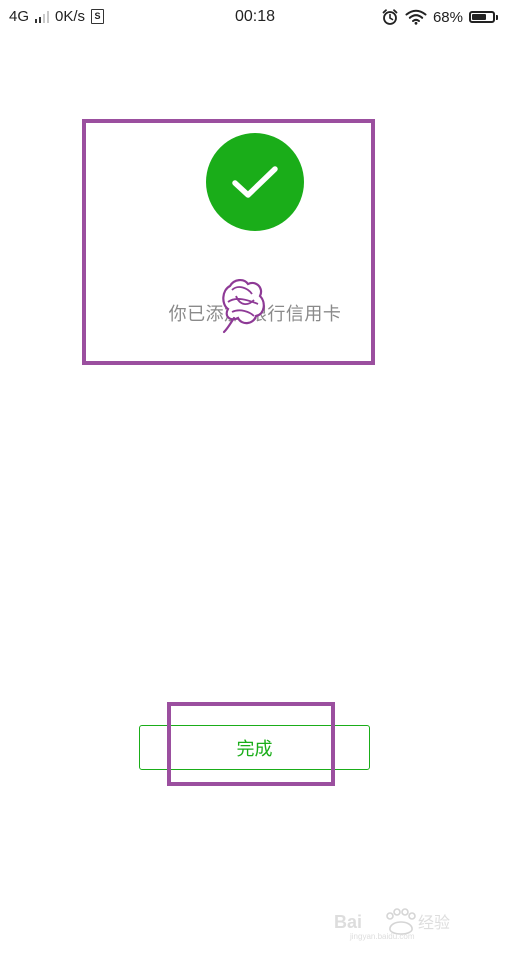  Describe the element at coordinates (251, 744) in the screenshot. I see `annotation-box-done` at that location.